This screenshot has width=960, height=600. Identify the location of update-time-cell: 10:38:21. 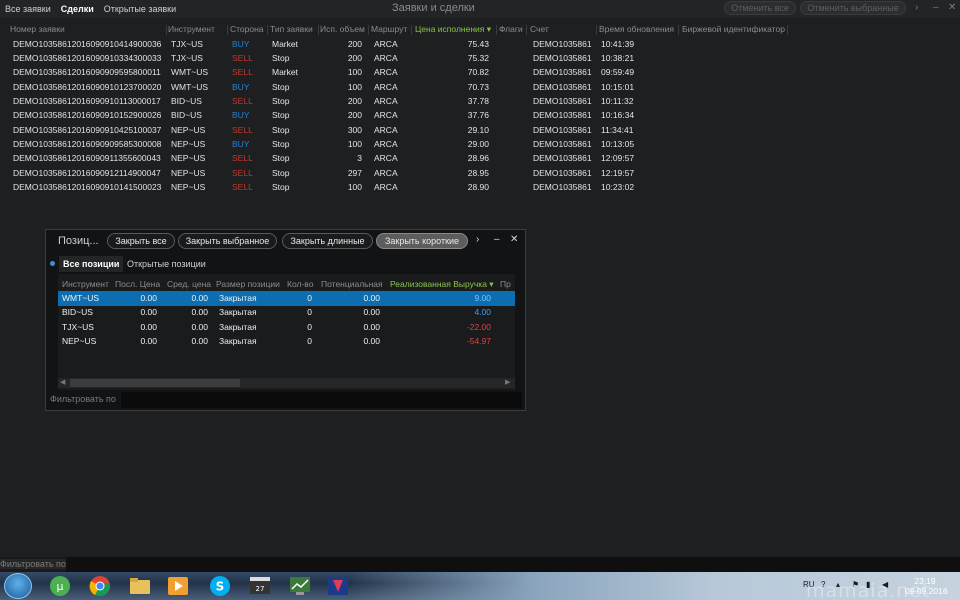
(618, 57).